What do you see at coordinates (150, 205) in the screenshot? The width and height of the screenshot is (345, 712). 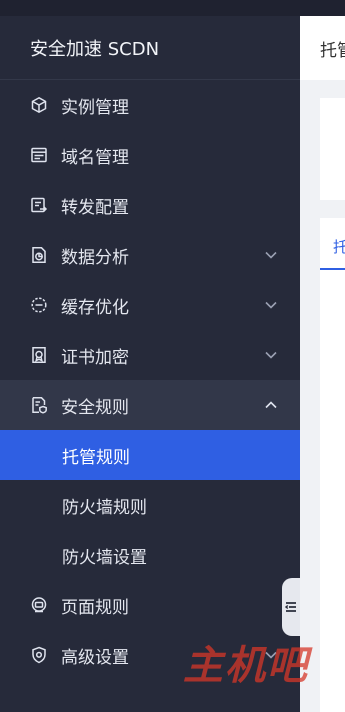 I see `sidebar-item-forwarding: 转发配置` at bounding box center [150, 205].